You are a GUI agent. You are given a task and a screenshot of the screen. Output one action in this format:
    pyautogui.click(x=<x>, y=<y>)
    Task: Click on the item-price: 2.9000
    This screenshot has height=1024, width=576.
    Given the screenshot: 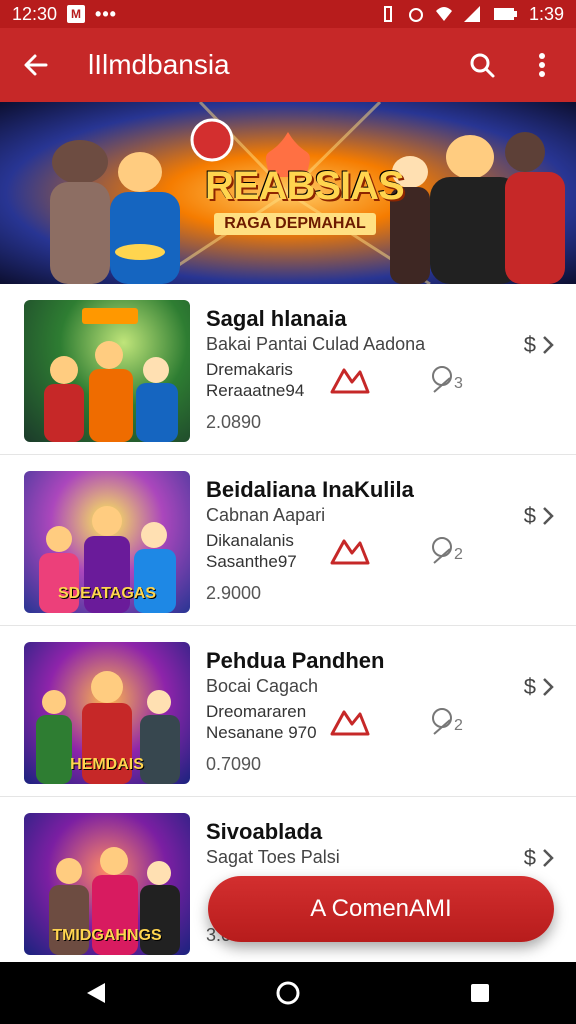 What is the action you would take?
    pyautogui.click(x=234, y=593)
    